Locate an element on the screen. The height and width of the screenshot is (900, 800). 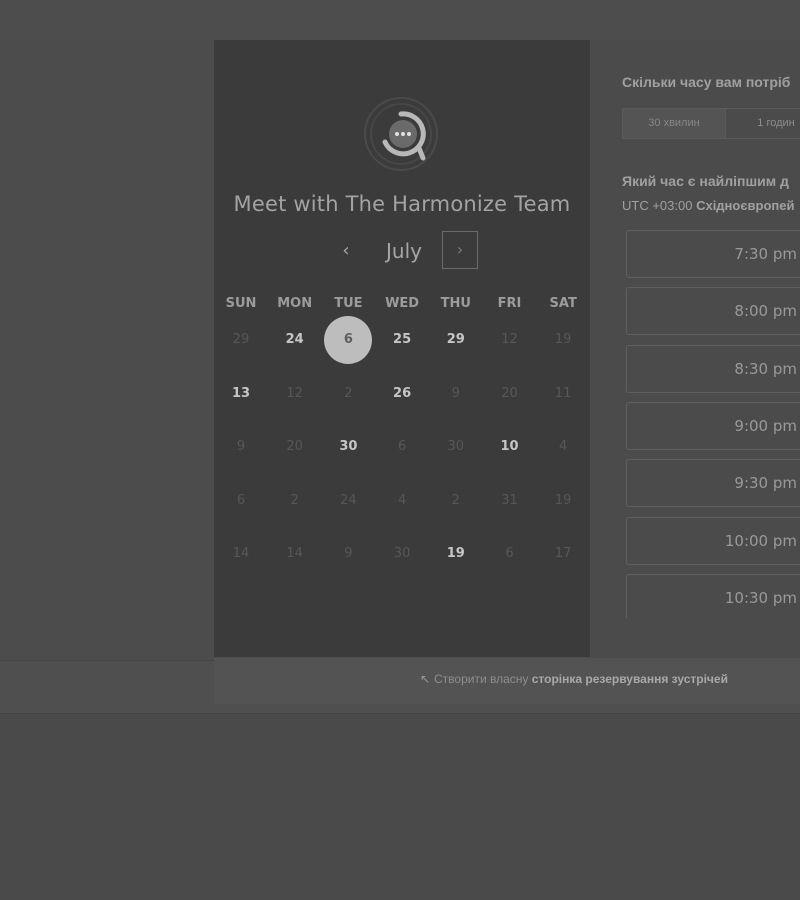
selected-day-circle: 6 is located at coordinates (348, 340).